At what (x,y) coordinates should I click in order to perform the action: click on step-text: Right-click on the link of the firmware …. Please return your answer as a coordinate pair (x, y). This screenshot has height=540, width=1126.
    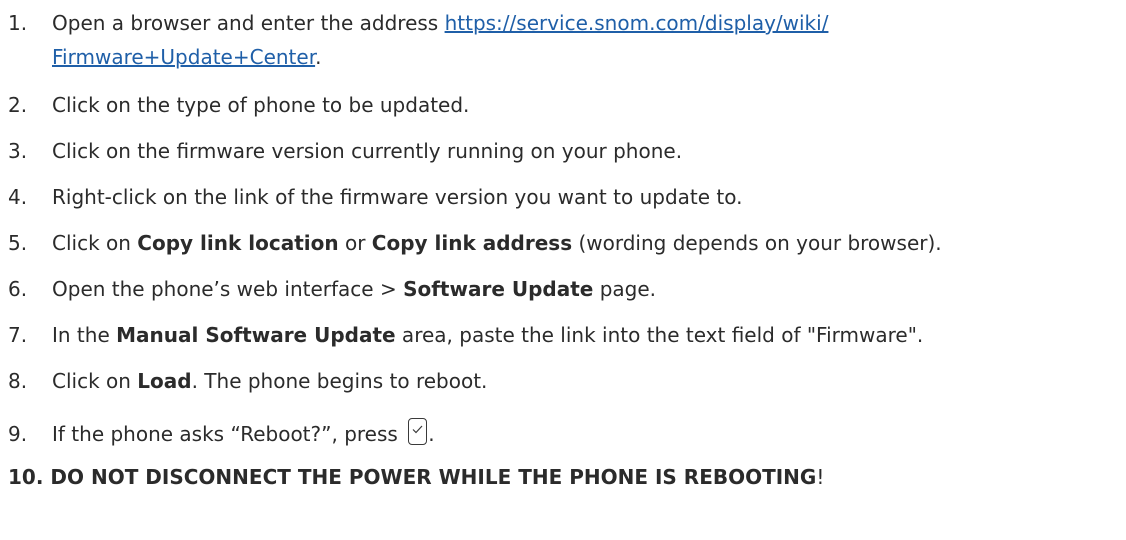
    Looking at the image, I should click on (397, 197).